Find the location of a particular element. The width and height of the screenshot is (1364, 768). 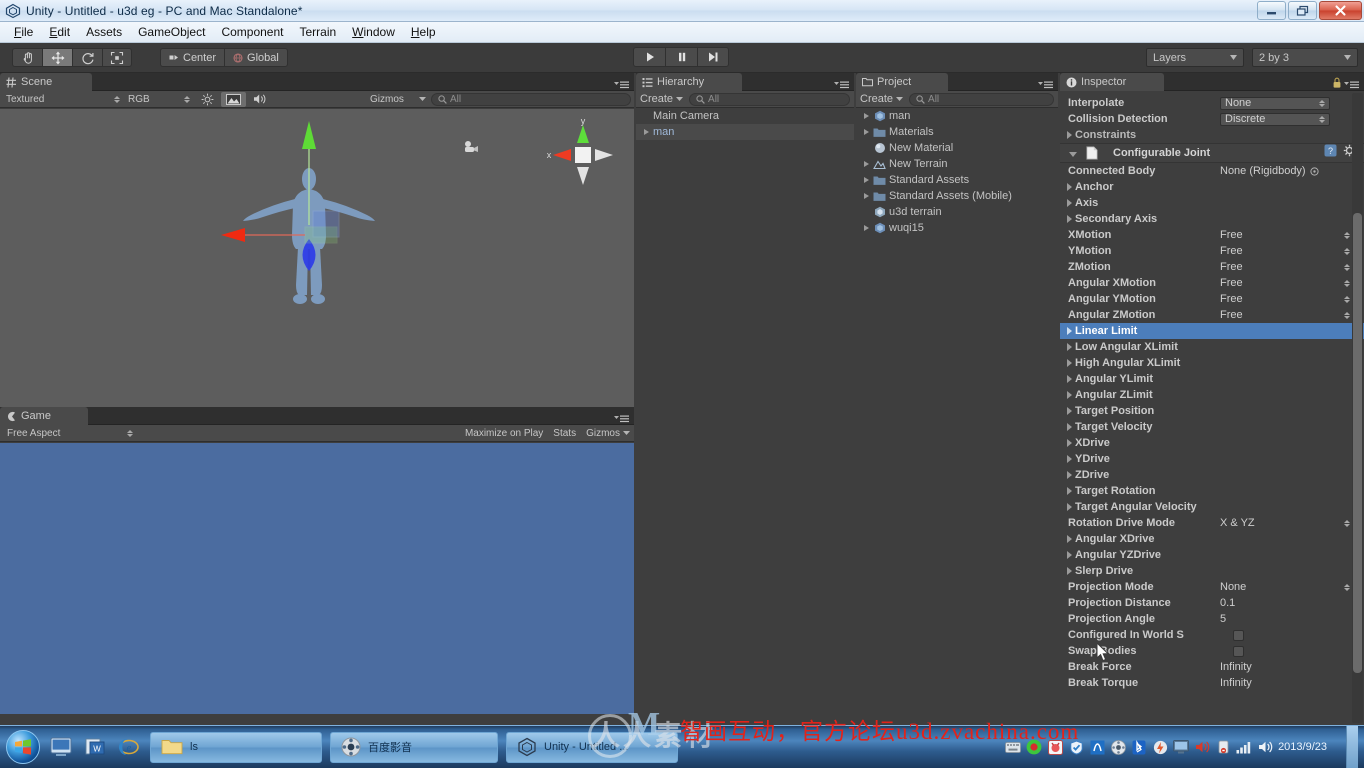

row-value: 0.1 is located at coordinates (1292, 603).